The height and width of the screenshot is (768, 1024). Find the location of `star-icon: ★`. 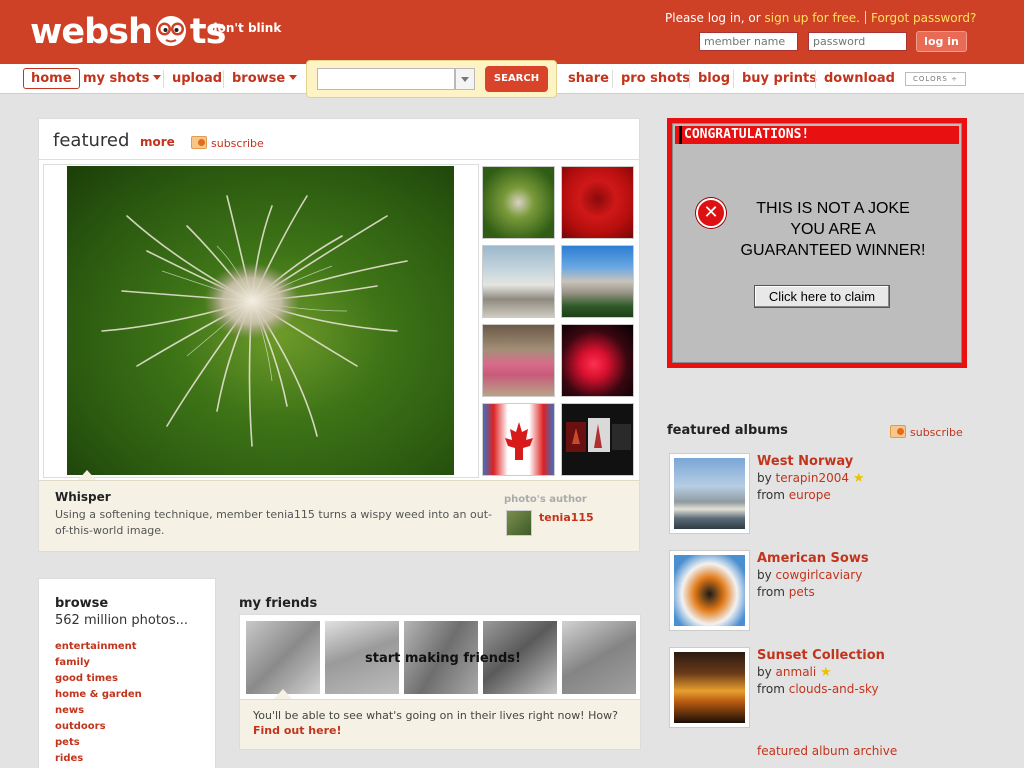

star-icon: ★ is located at coordinates (826, 672).